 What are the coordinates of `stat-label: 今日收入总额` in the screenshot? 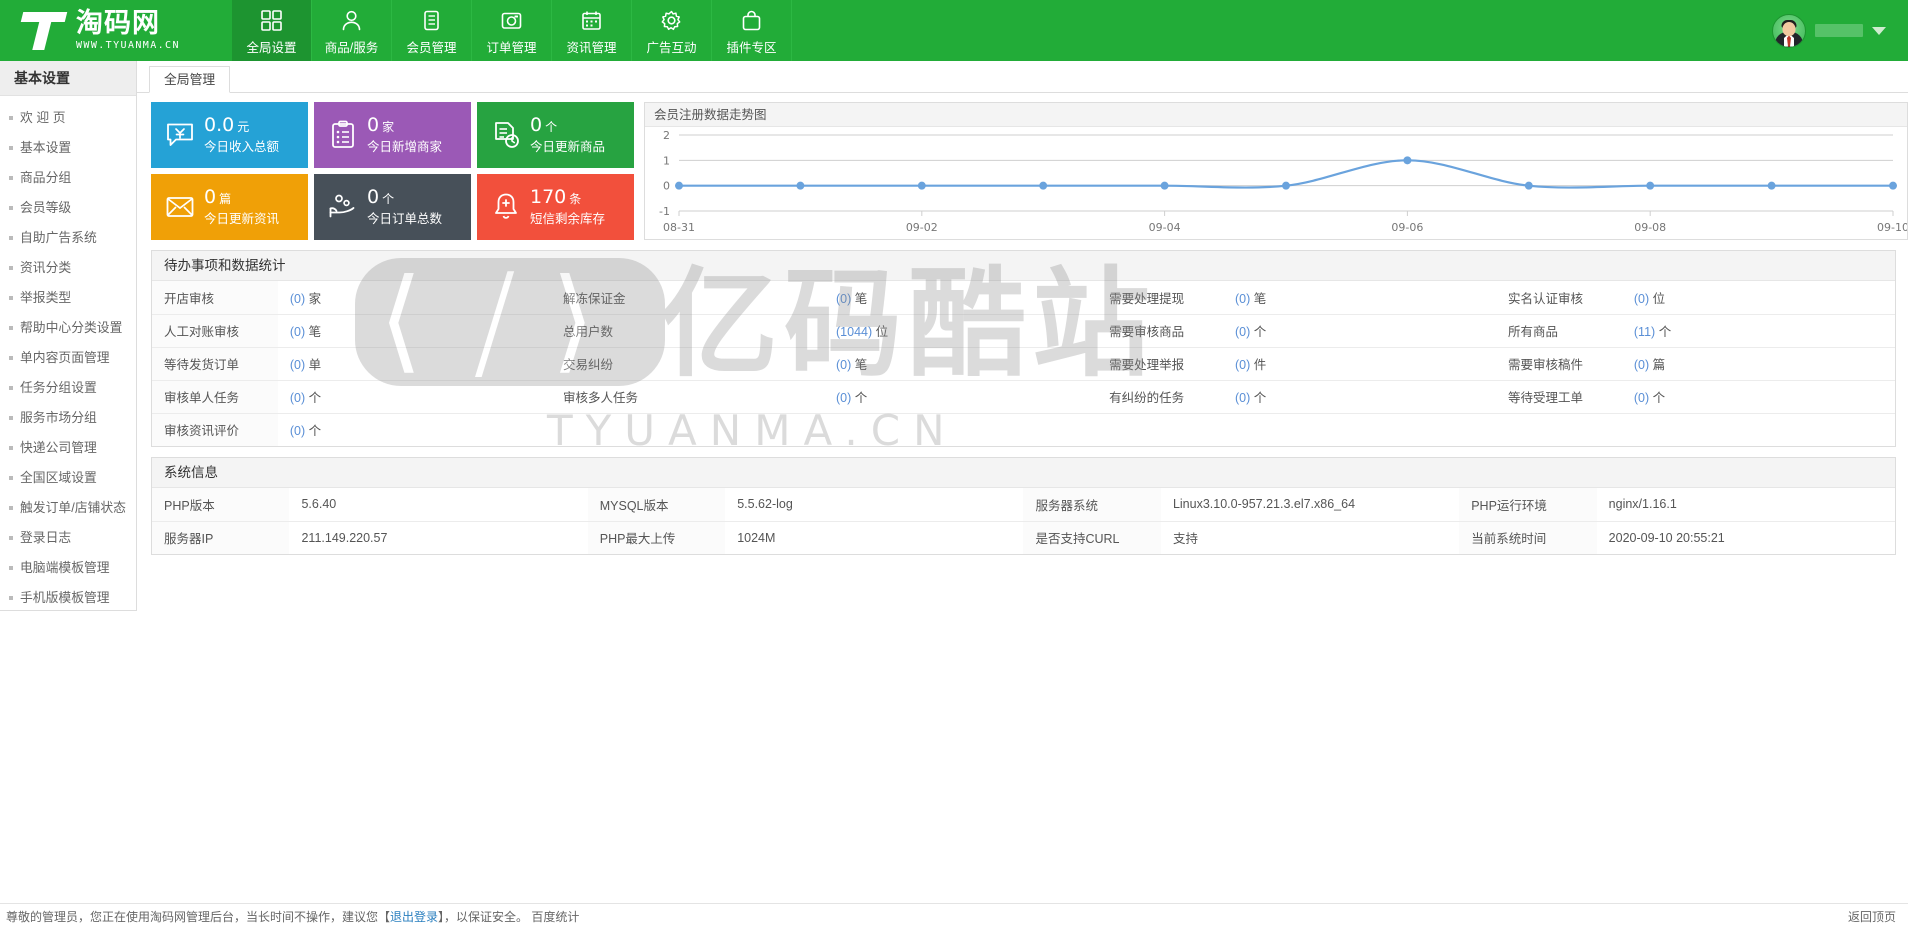 It's located at (242, 147).